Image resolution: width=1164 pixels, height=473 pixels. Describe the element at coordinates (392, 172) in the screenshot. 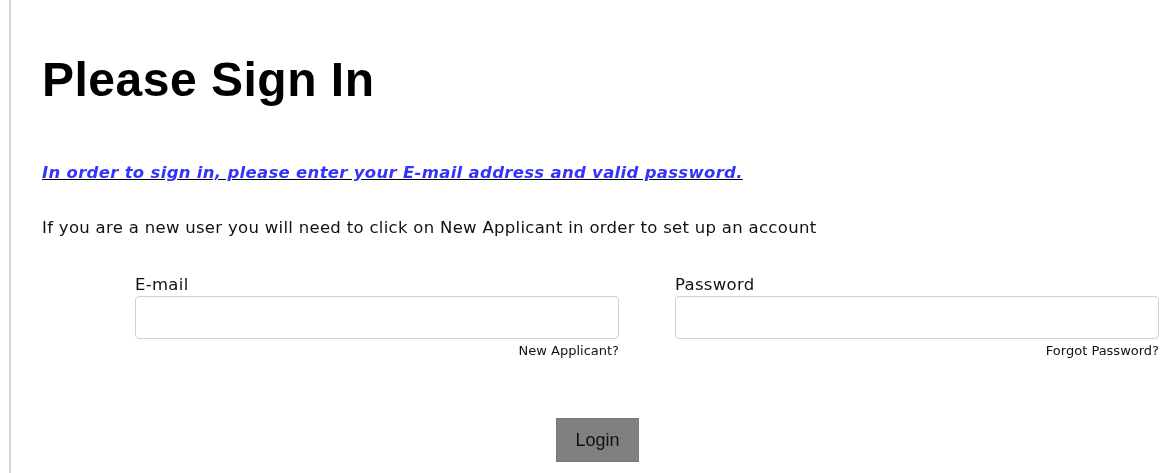

I see `instruction-link: In order to sign in, please enter your E-mail address and valid password.` at that location.